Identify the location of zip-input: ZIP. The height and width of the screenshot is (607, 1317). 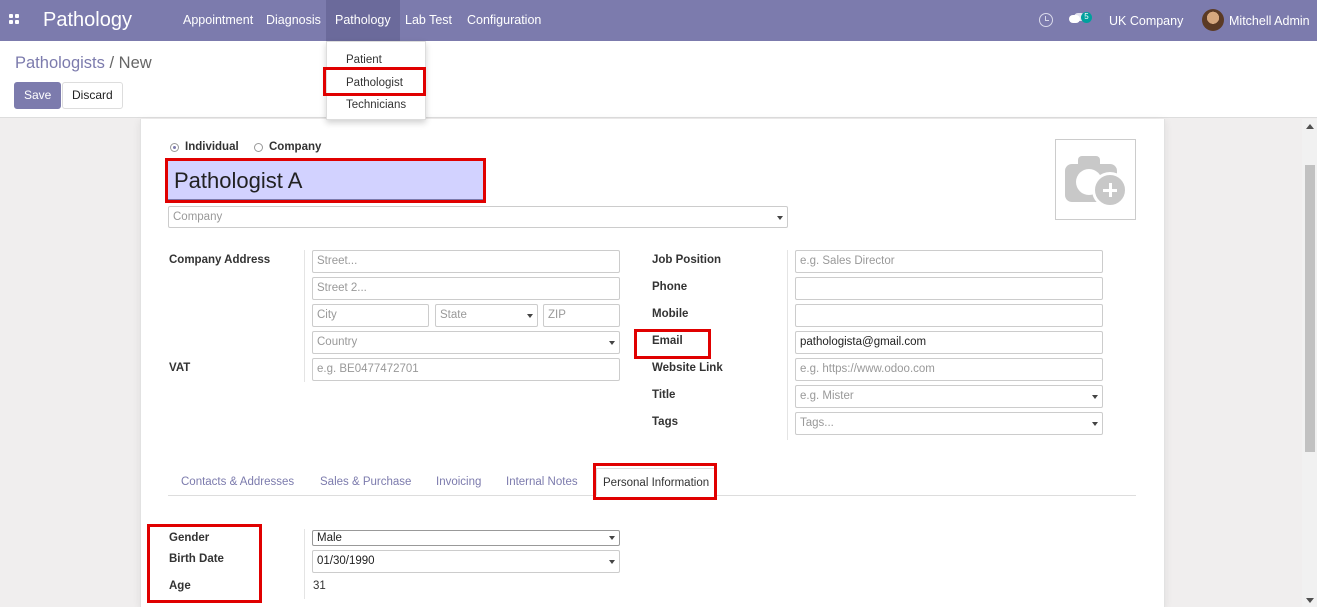
(581, 315).